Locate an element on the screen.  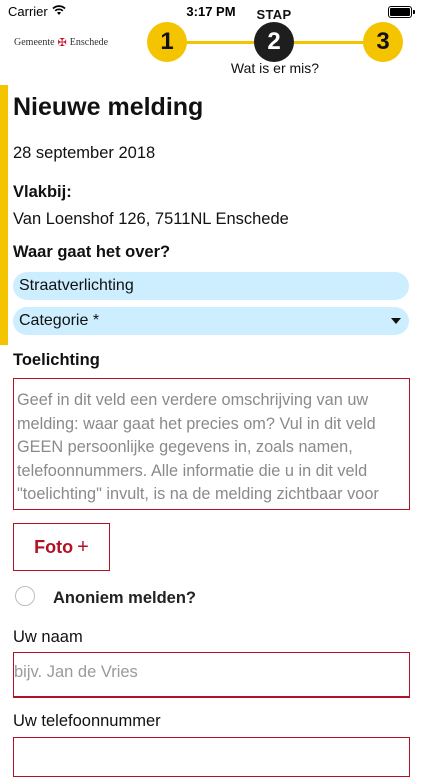
status-bar: Carrier 3:17 PM is located at coordinates (211, 11).